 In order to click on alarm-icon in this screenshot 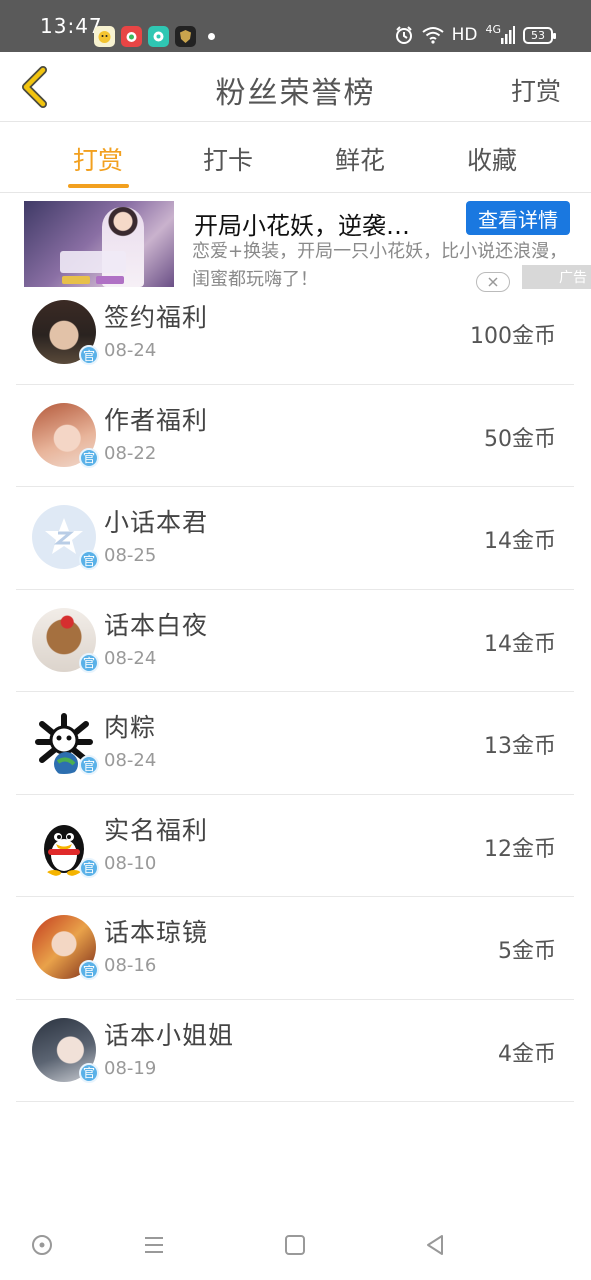, I will do `click(403, 35)`.